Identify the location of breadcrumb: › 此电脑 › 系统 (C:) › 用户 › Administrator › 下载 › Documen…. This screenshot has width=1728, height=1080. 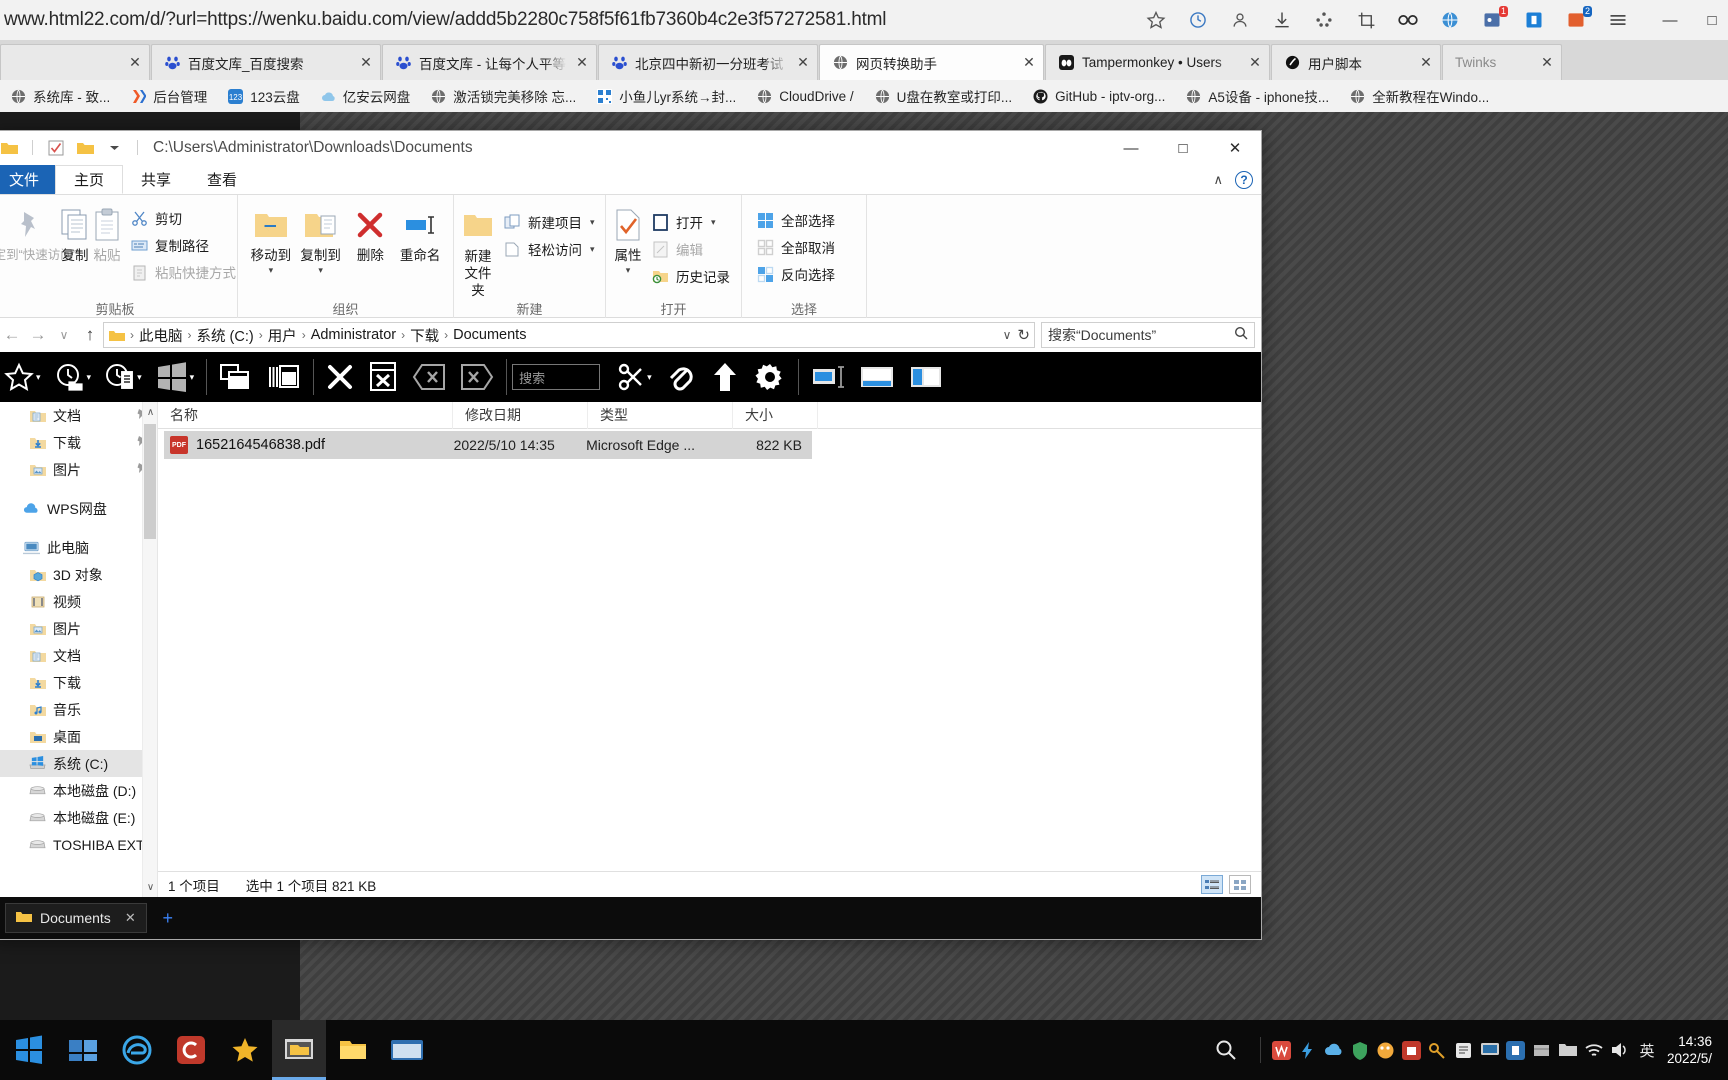
(569, 335).